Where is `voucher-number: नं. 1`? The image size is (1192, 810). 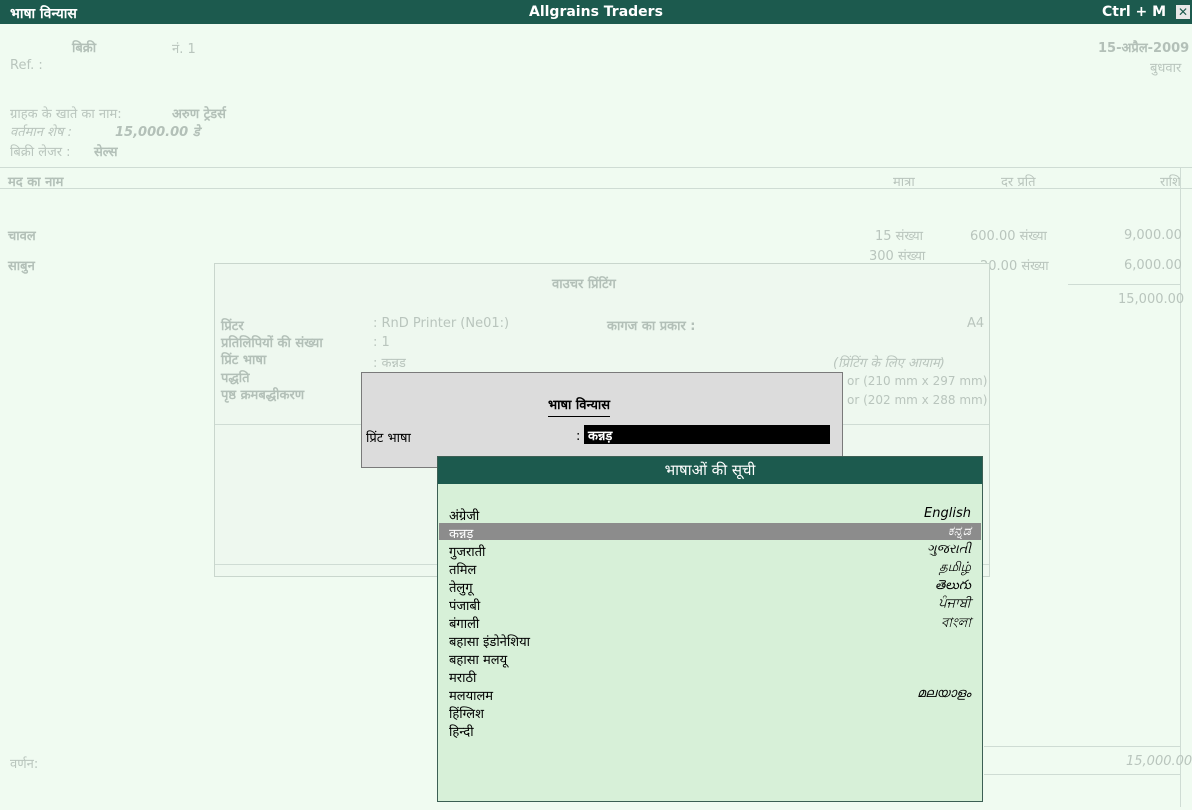
voucher-number: नं. 1 is located at coordinates (184, 49).